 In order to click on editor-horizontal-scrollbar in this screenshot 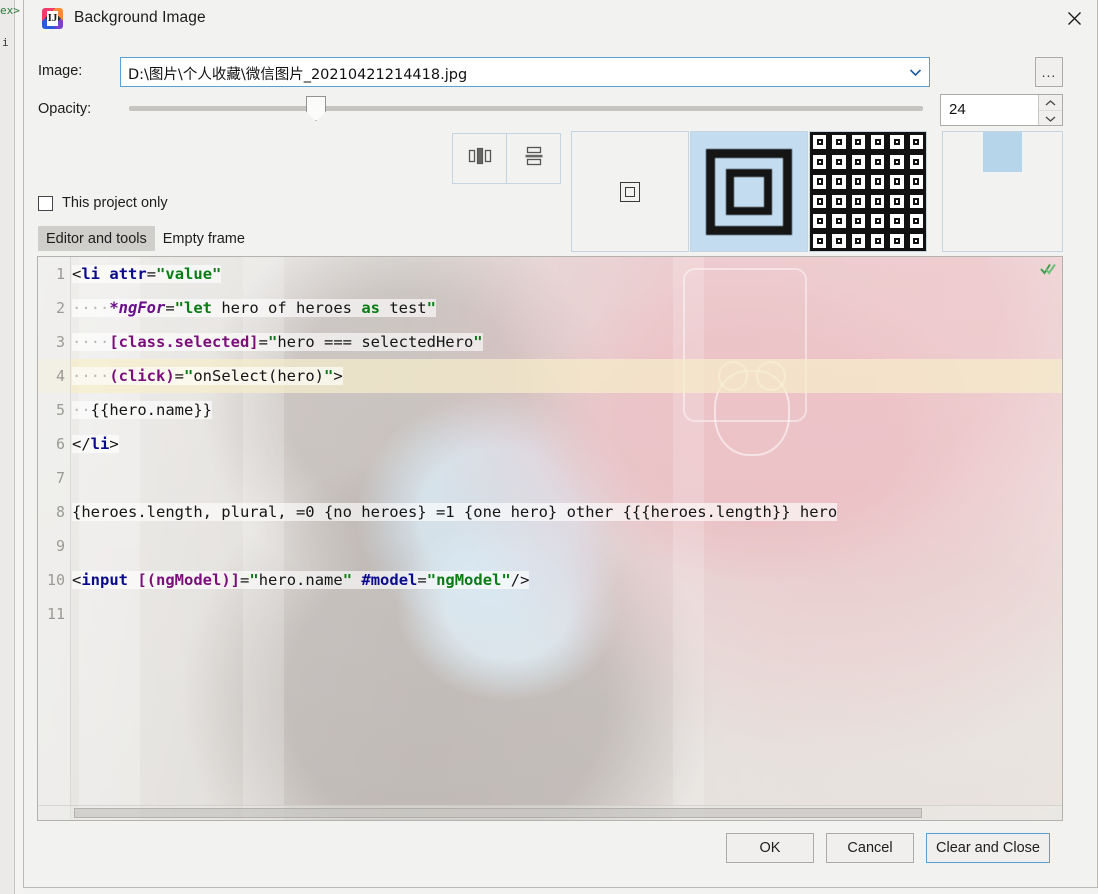, I will do `click(550, 812)`.